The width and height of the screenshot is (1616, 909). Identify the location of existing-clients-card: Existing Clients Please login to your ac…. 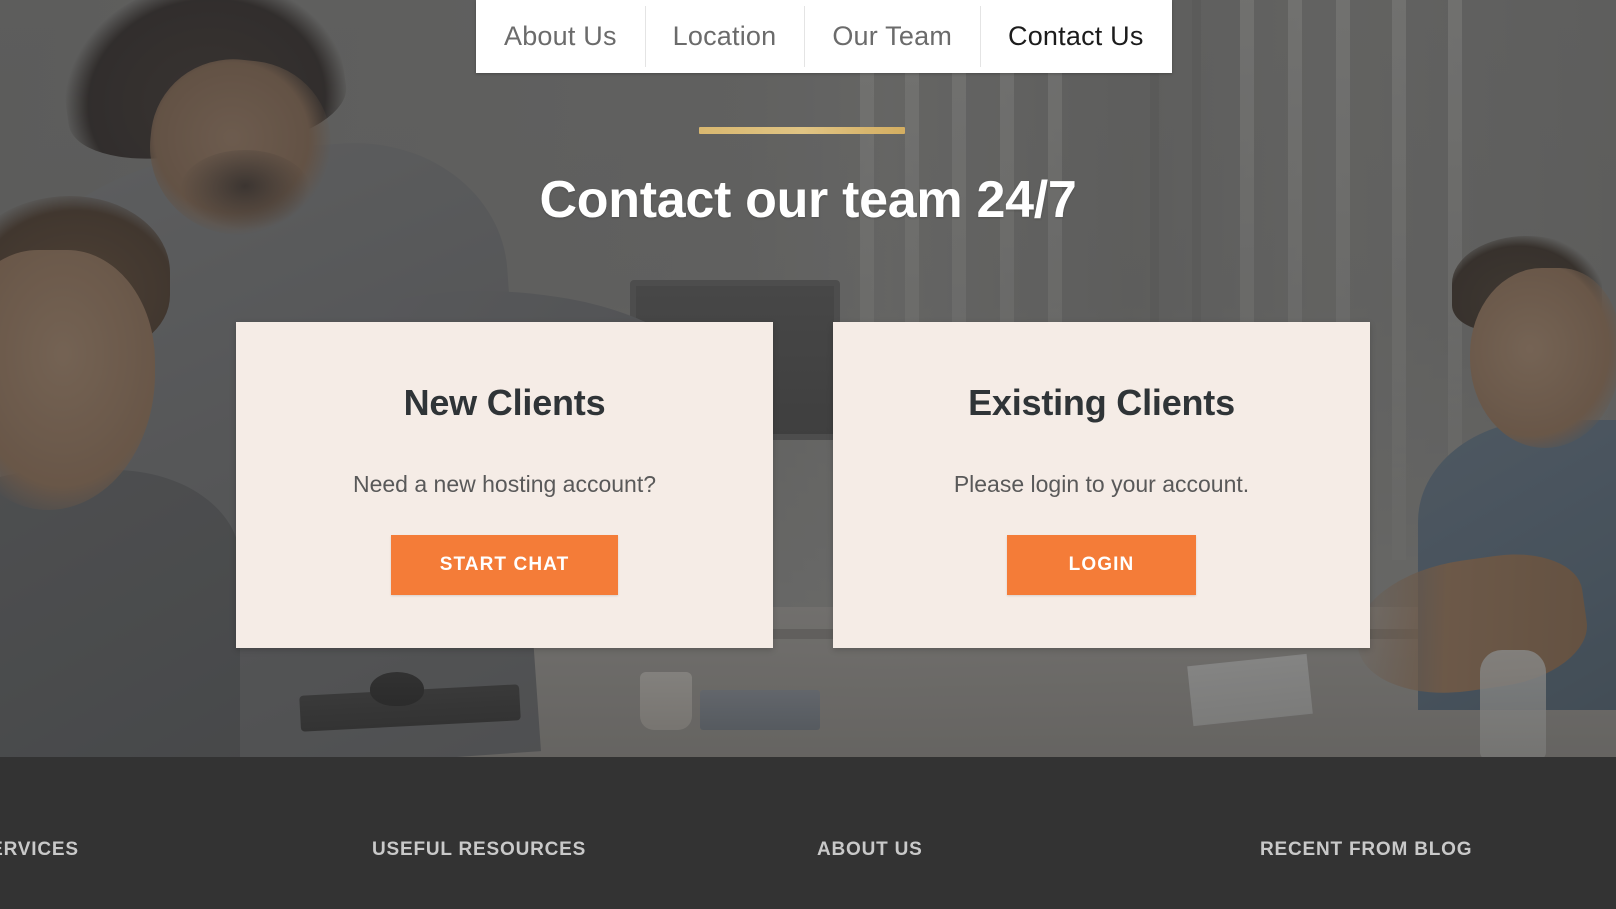
(1101, 485).